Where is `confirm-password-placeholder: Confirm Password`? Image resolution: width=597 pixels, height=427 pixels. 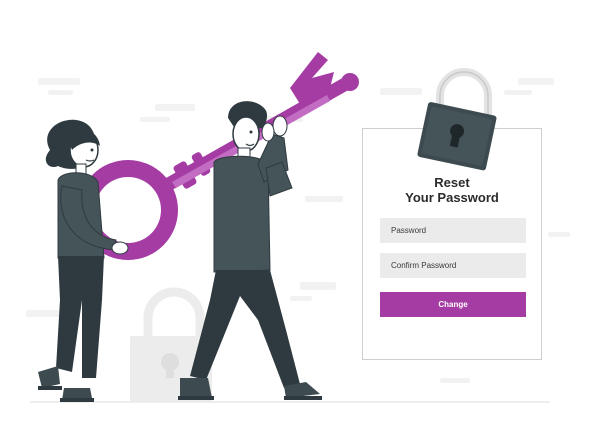
confirm-password-placeholder: Confirm Password is located at coordinates (424, 265).